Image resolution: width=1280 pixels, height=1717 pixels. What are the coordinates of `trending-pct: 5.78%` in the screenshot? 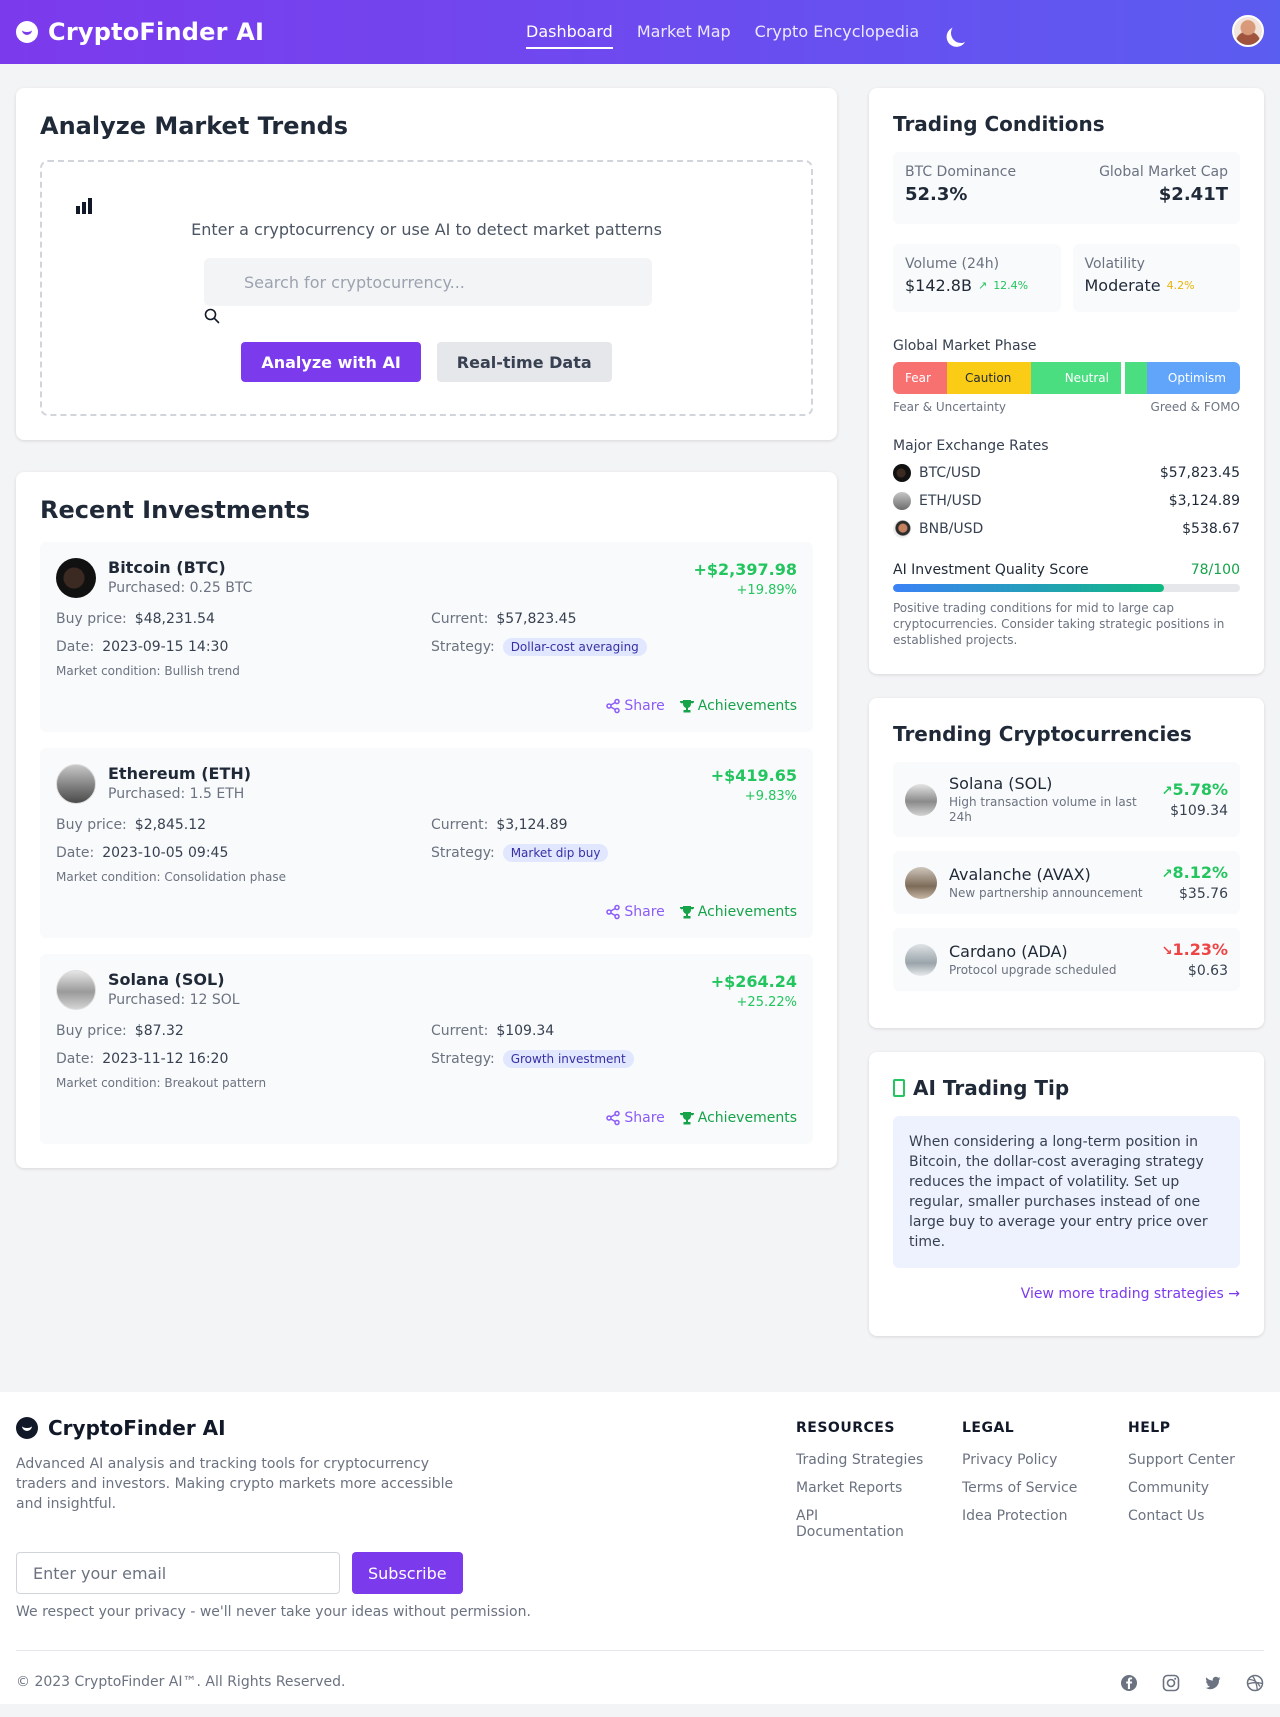 It's located at (1200, 789).